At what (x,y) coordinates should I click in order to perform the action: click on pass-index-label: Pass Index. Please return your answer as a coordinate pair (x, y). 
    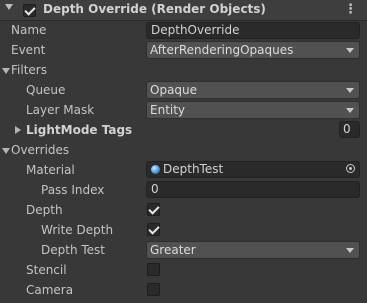
    Looking at the image, I should click on (73, 190).